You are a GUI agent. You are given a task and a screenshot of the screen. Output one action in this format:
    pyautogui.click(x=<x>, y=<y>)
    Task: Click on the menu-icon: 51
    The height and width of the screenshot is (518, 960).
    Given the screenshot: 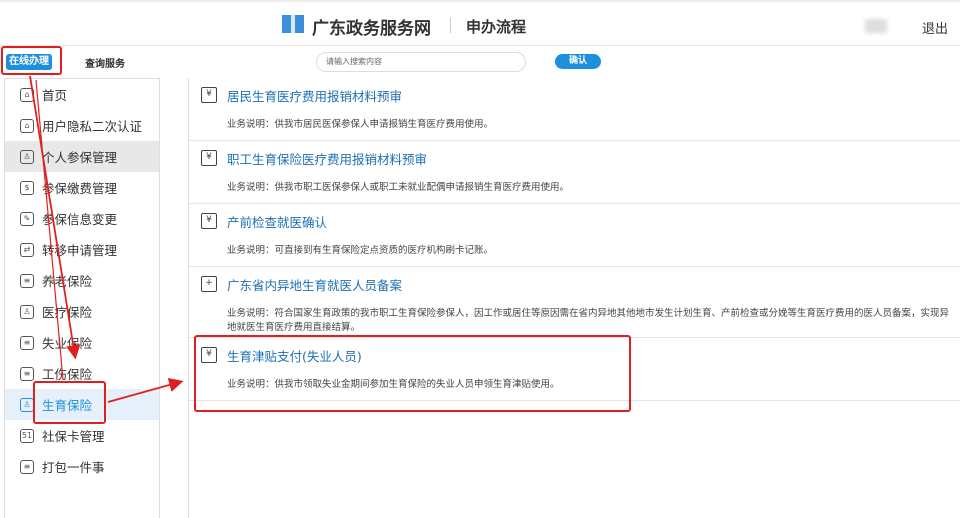 What is the action you would take?
    pyautogui.click(x=27, y=435)
    